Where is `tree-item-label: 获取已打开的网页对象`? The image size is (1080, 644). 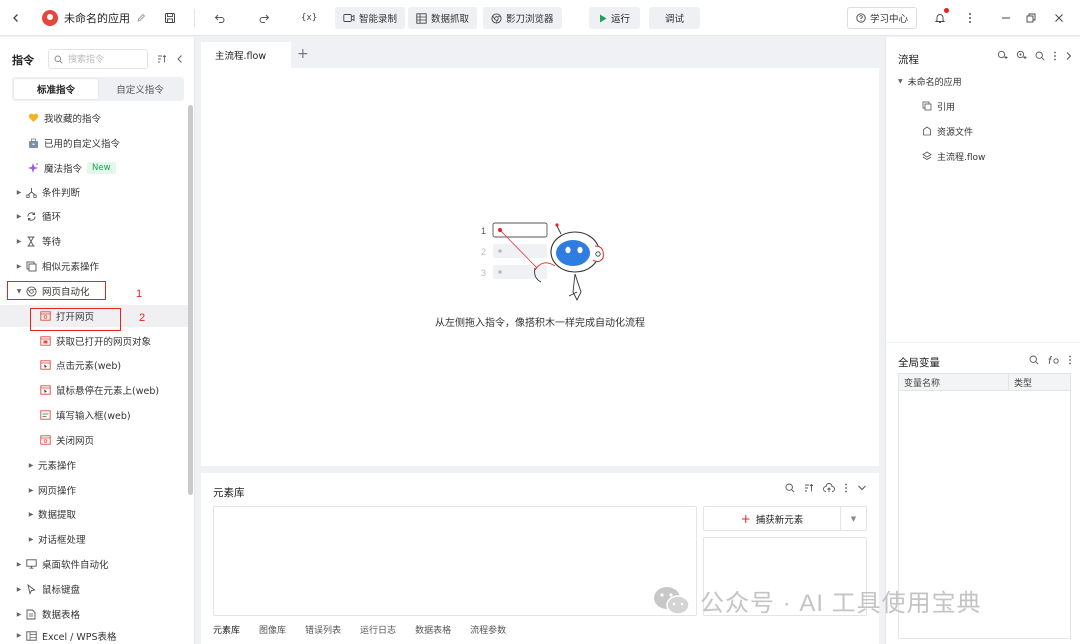
tree-item-label: 获取已打开的网页对象 is located at coordinates (104, 342).